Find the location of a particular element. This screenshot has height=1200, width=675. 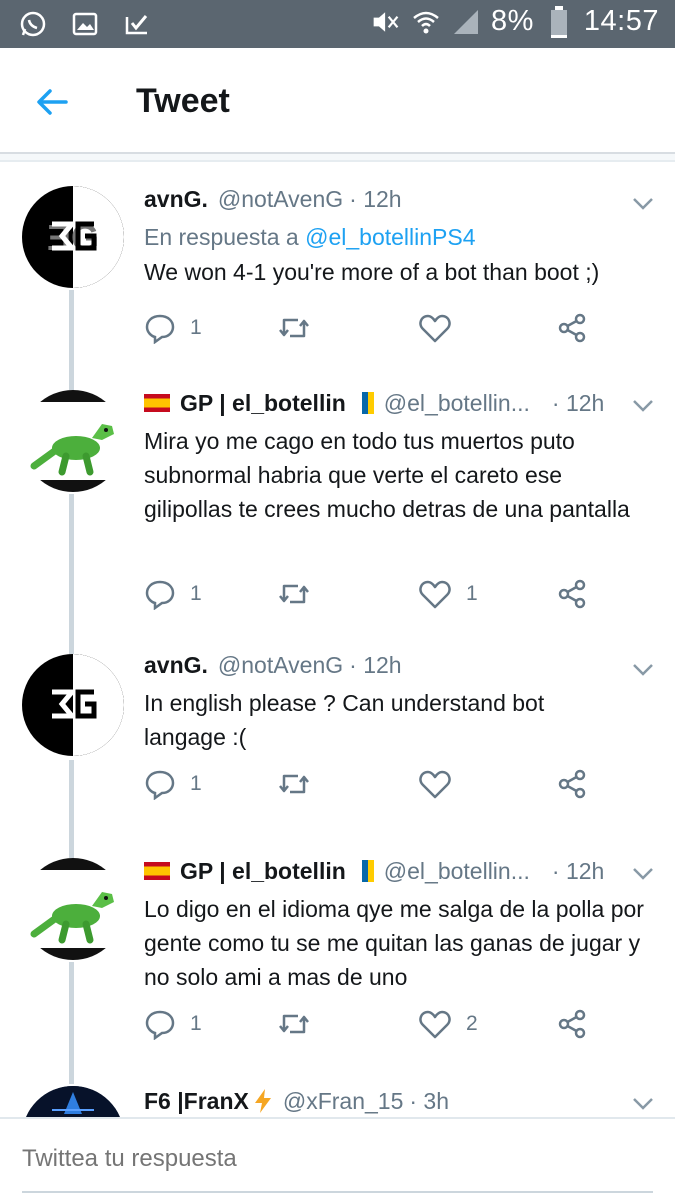

input-underline is located at coordinates (337, 1192).